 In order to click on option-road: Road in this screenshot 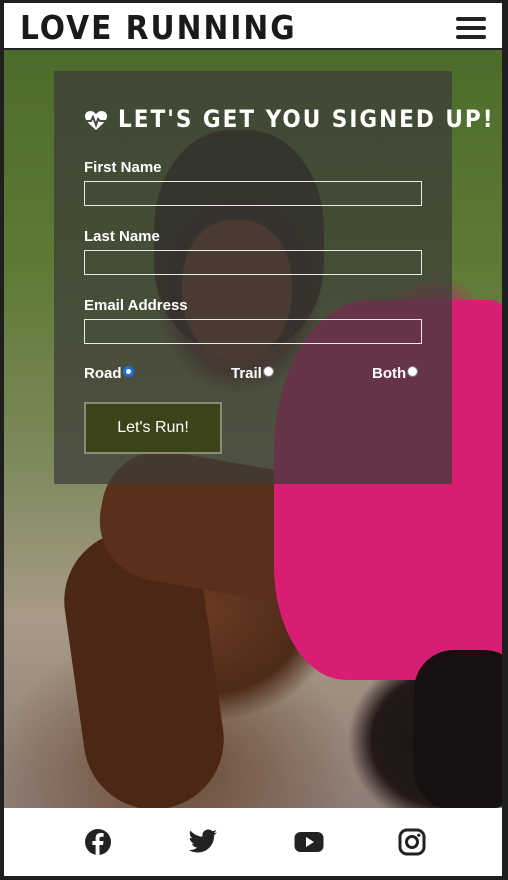, I will do `click(109, 373)`.